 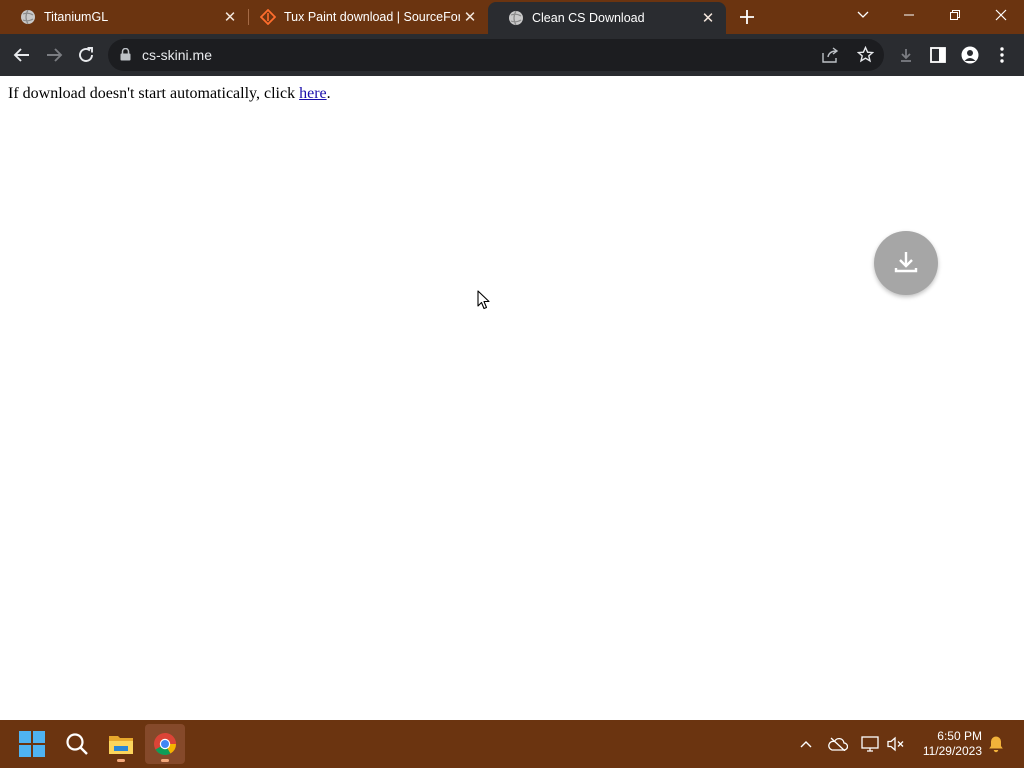 I want to click on downloads-button, so click(x=906, y=55).